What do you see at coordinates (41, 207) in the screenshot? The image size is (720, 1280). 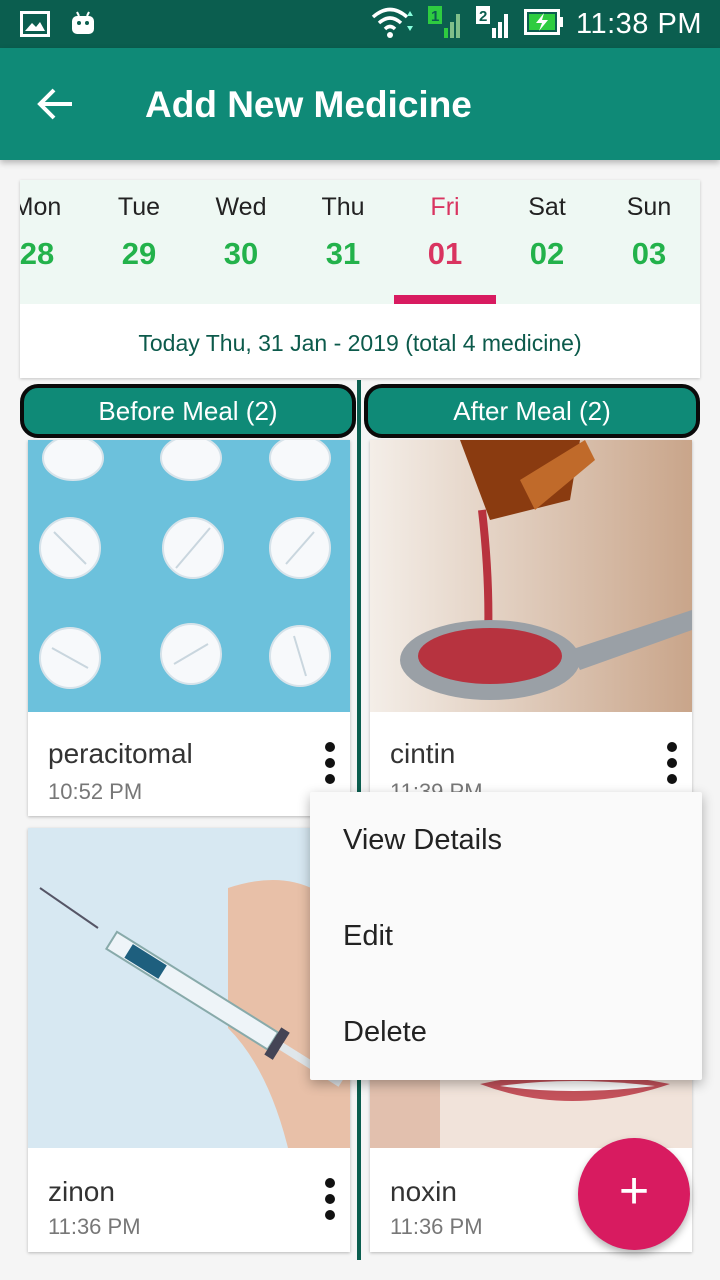 I see `day-name: Mon` at bounding box center [41, 207].